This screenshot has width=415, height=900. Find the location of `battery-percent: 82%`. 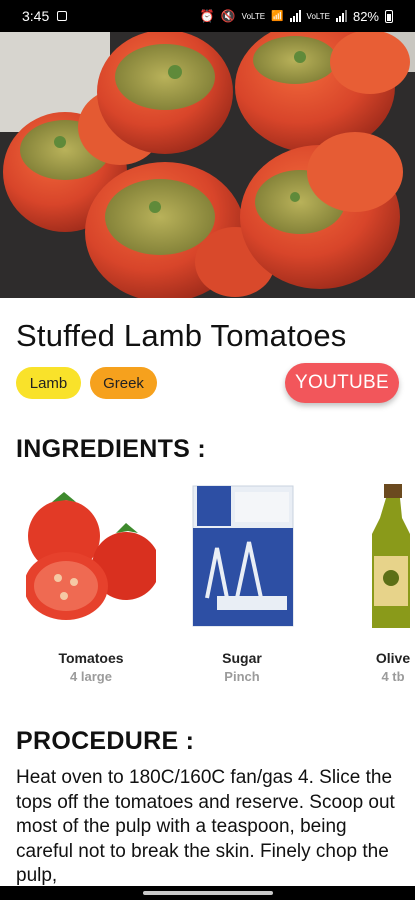

battery-percent: 82% is located at coordinates (365, 16).